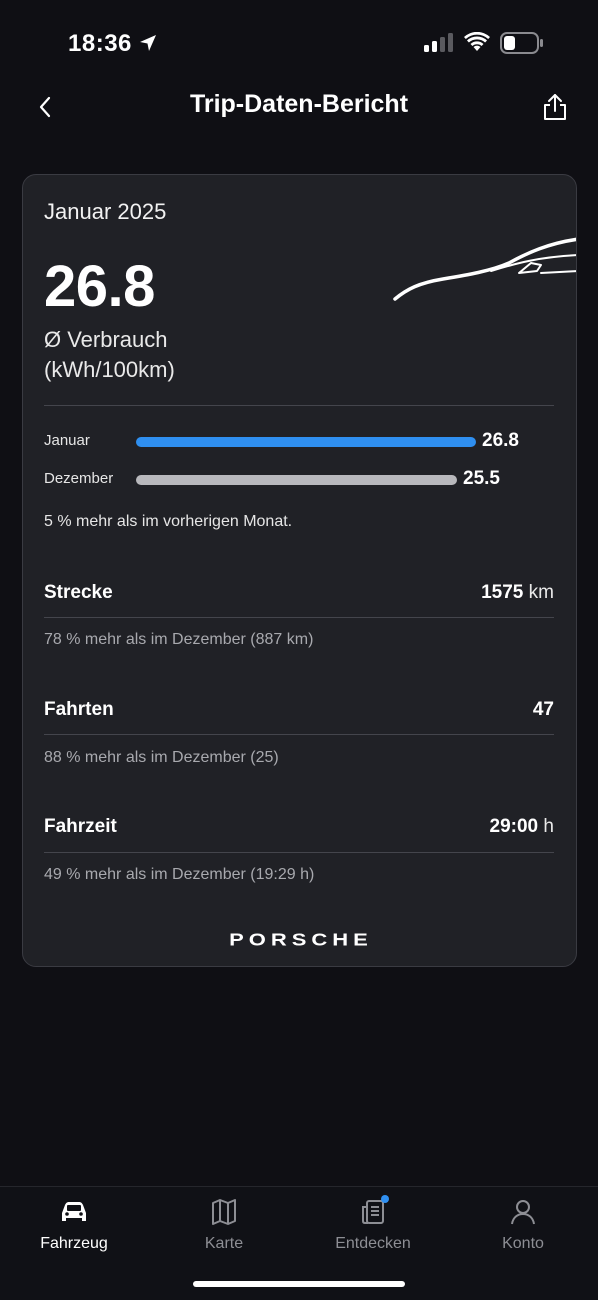  Describe the element at coordinates (514, 826) in the screenshot. I see `stat-number: 29:00` at that location.